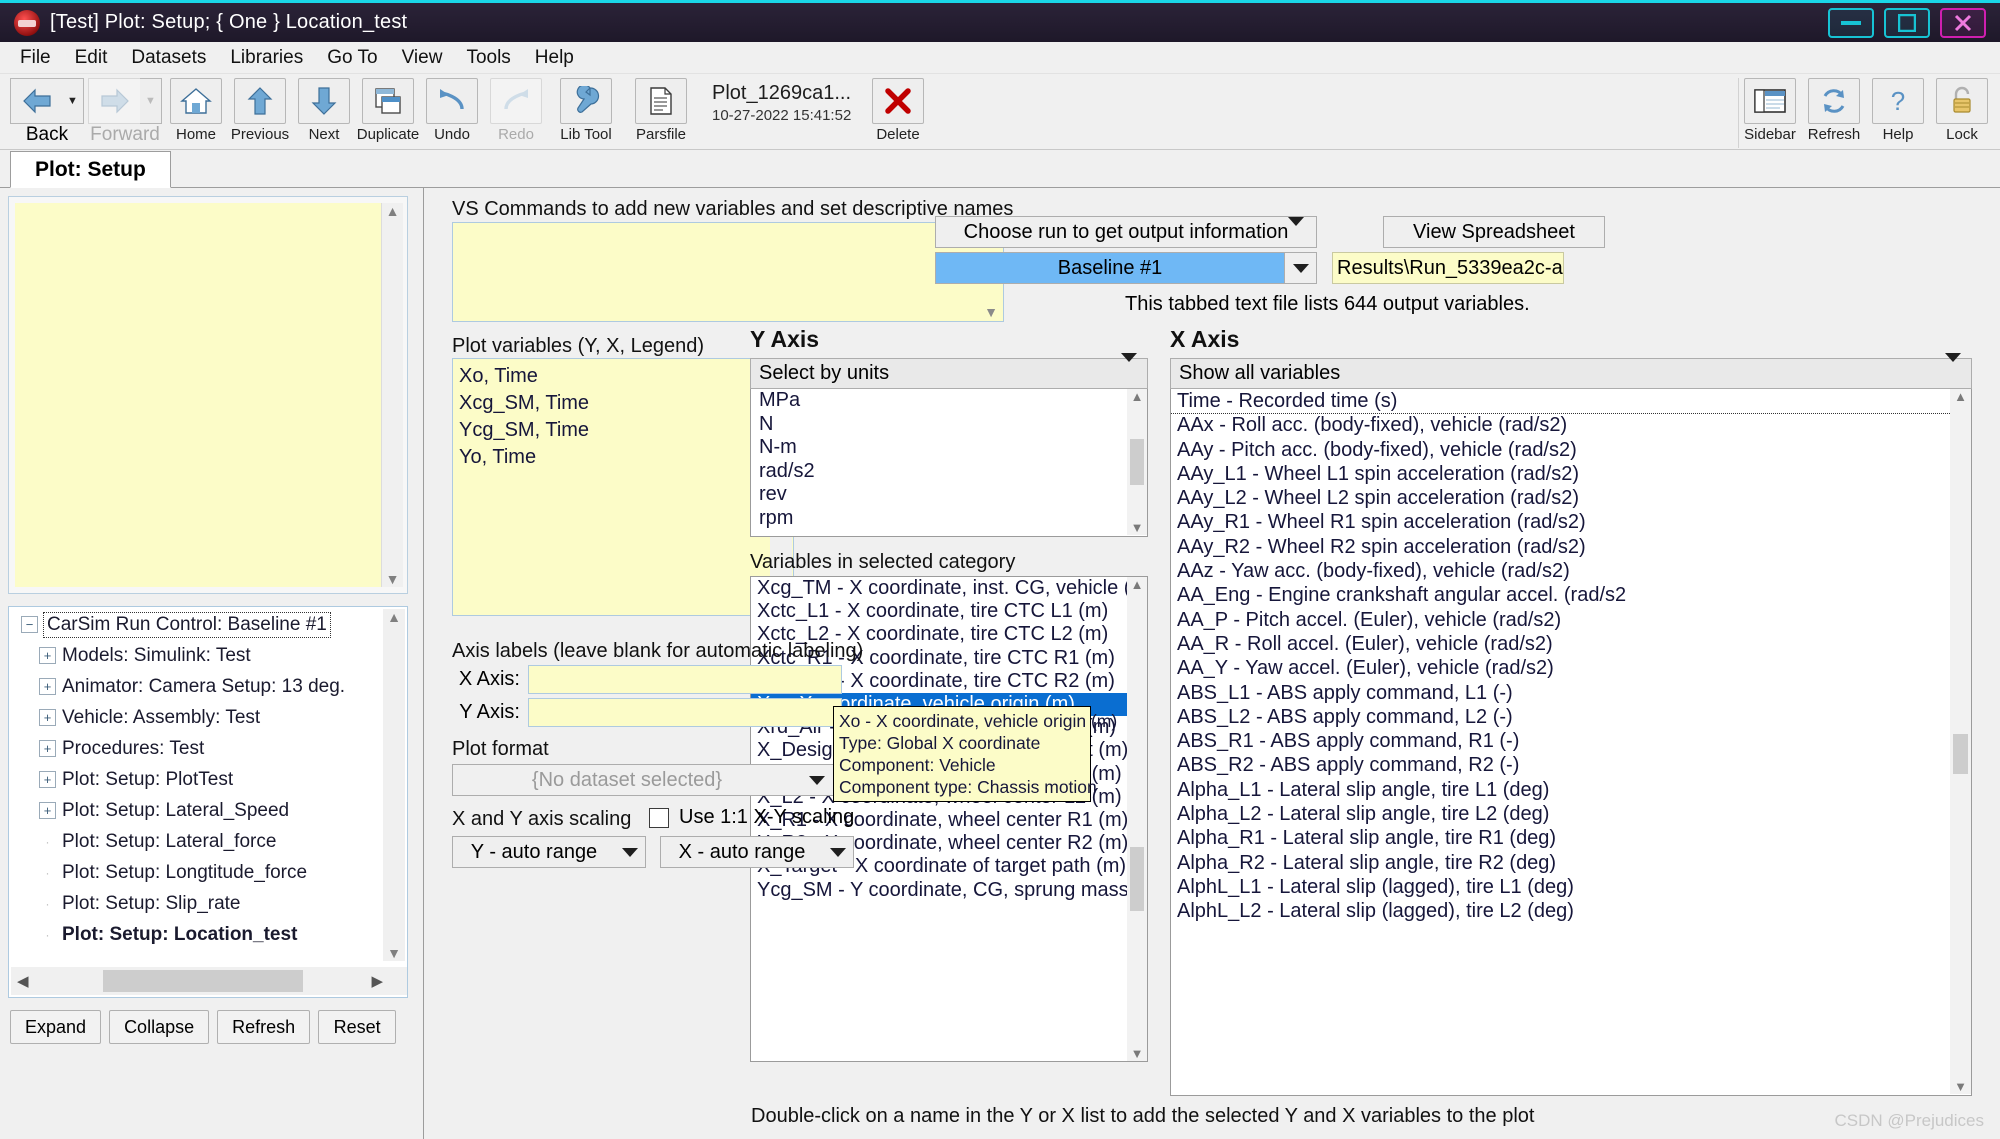 The image size is (2000, 1139). What do you see at coordinates (1907, 23) in the screenshot?
I see `maximize-button` at bounding box center [1907, 23].